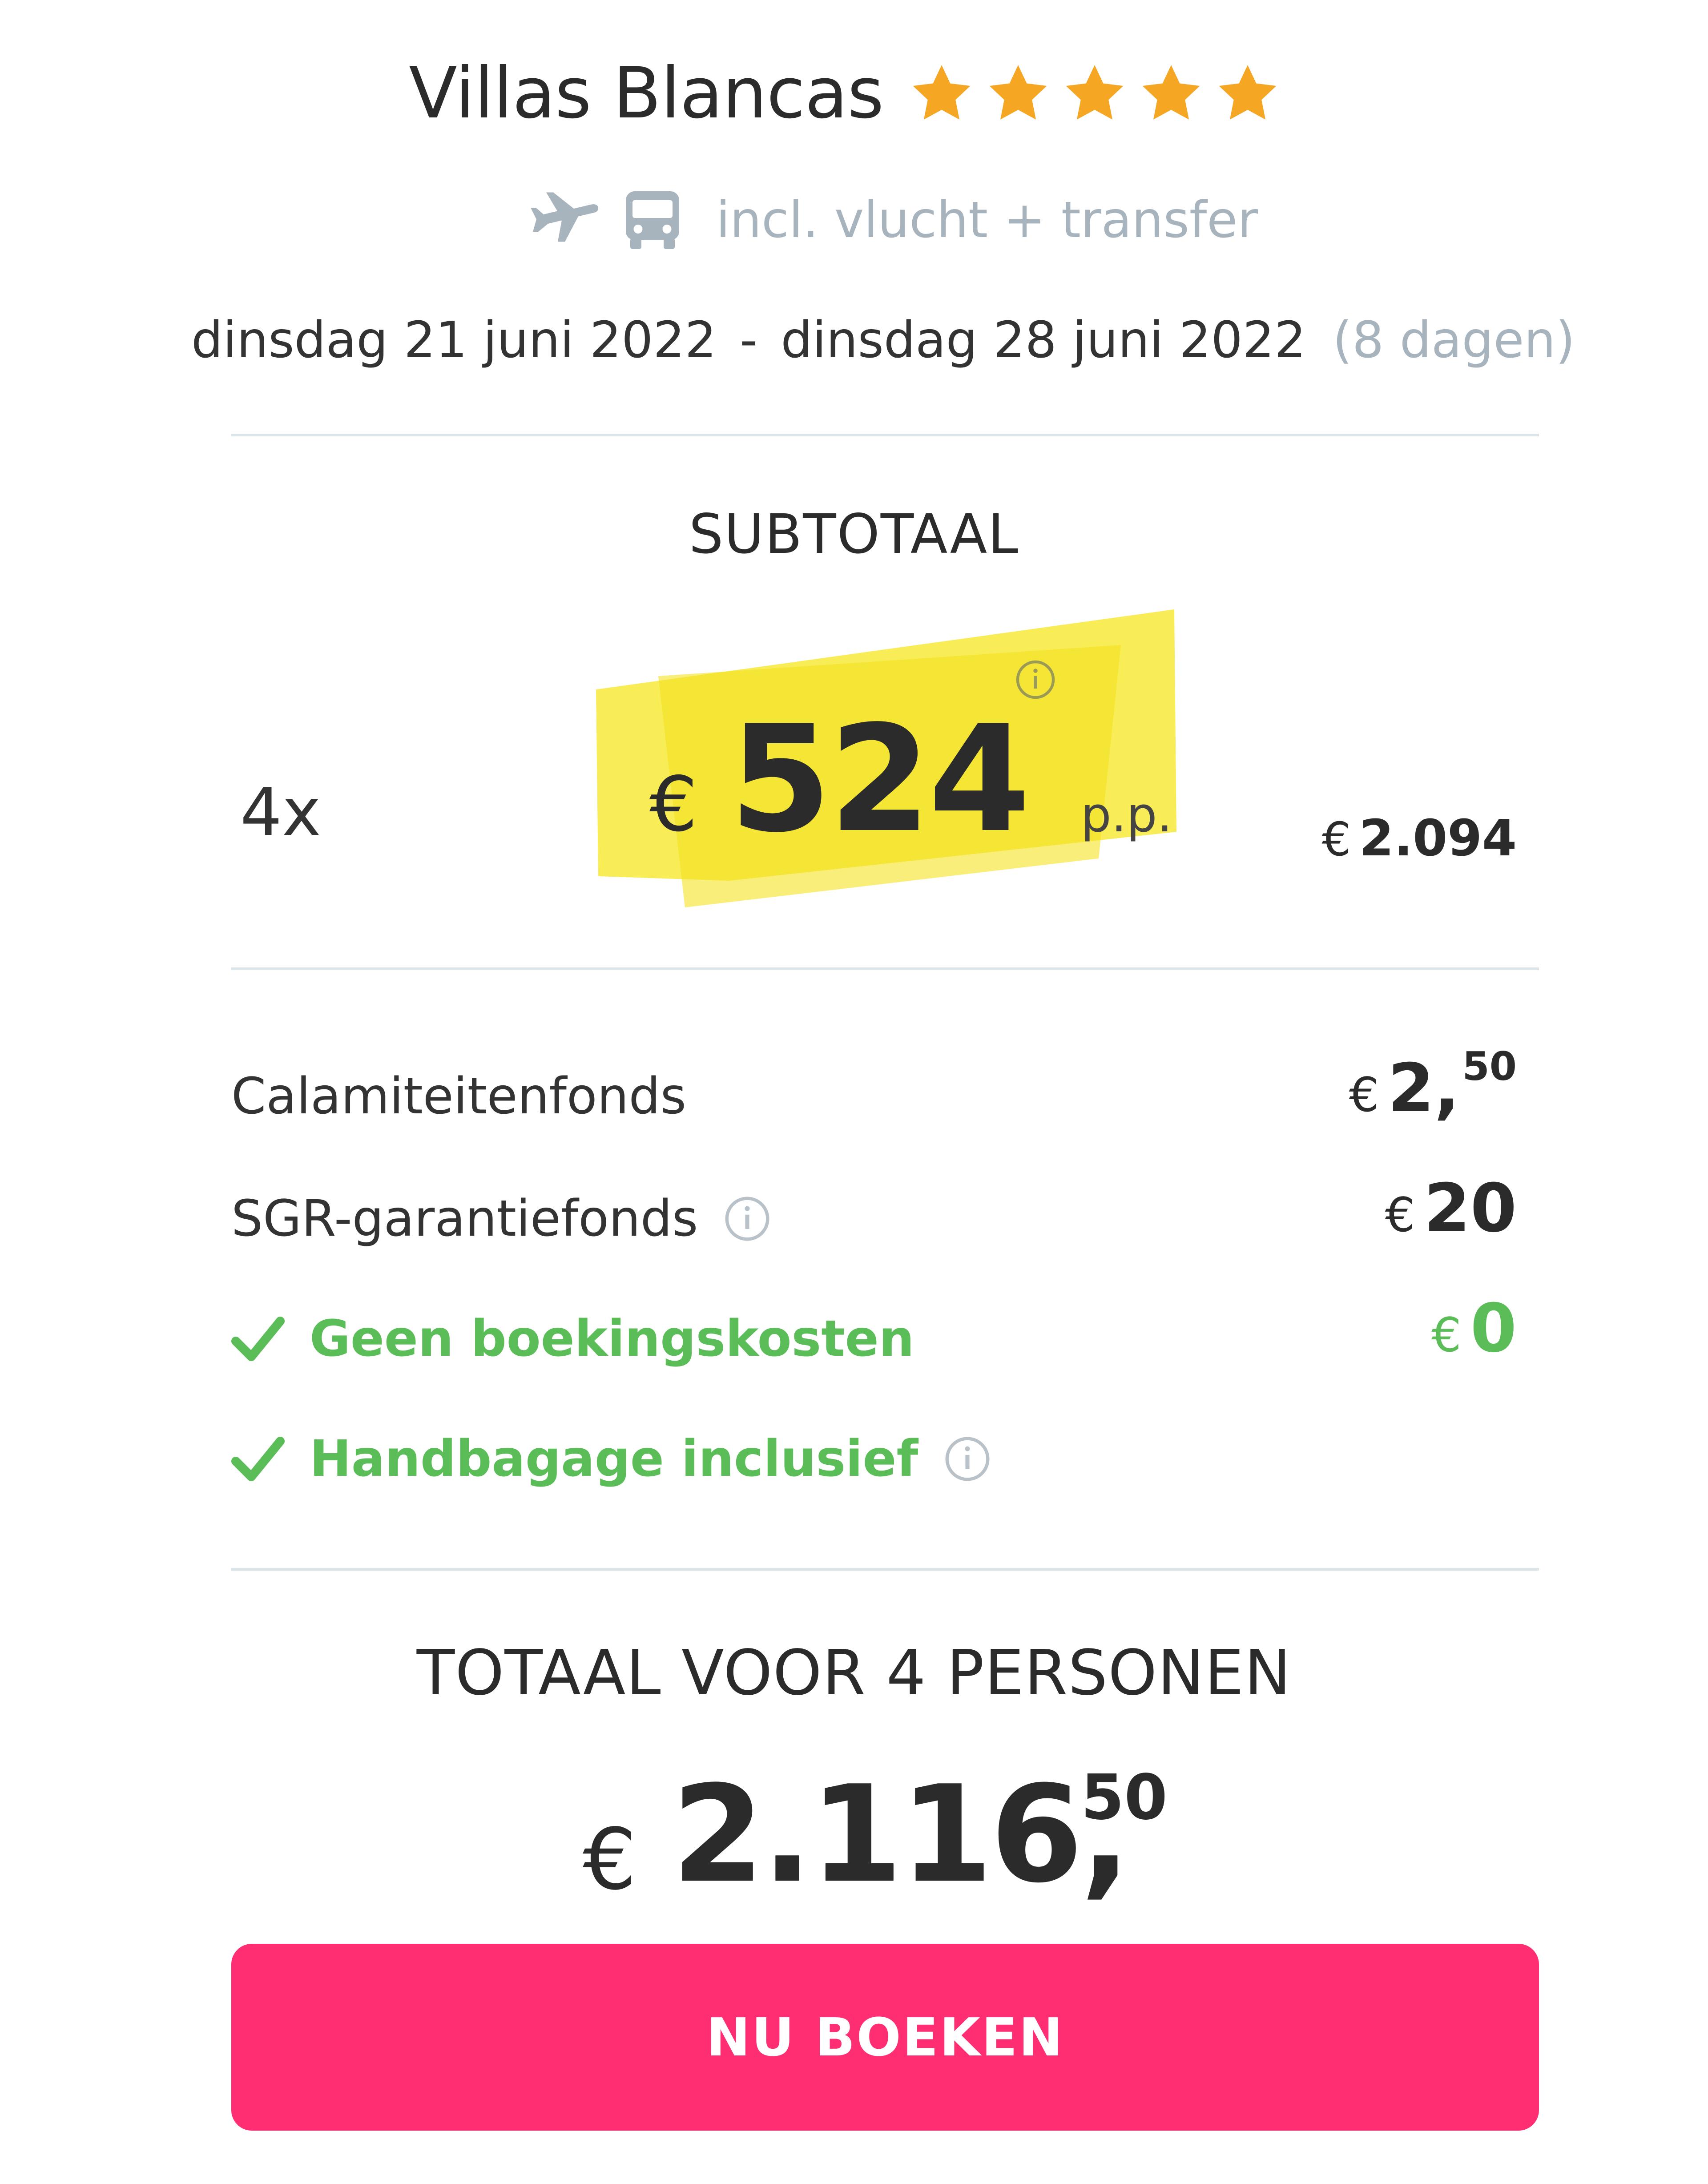 Image resolution: width=1708 pixels, height=2184 pixels. What do you see at coordinates (854, 534) in the screenshot?
I see `subtotal-label: SUBTOTAAL` at bounding box center [854, 534].